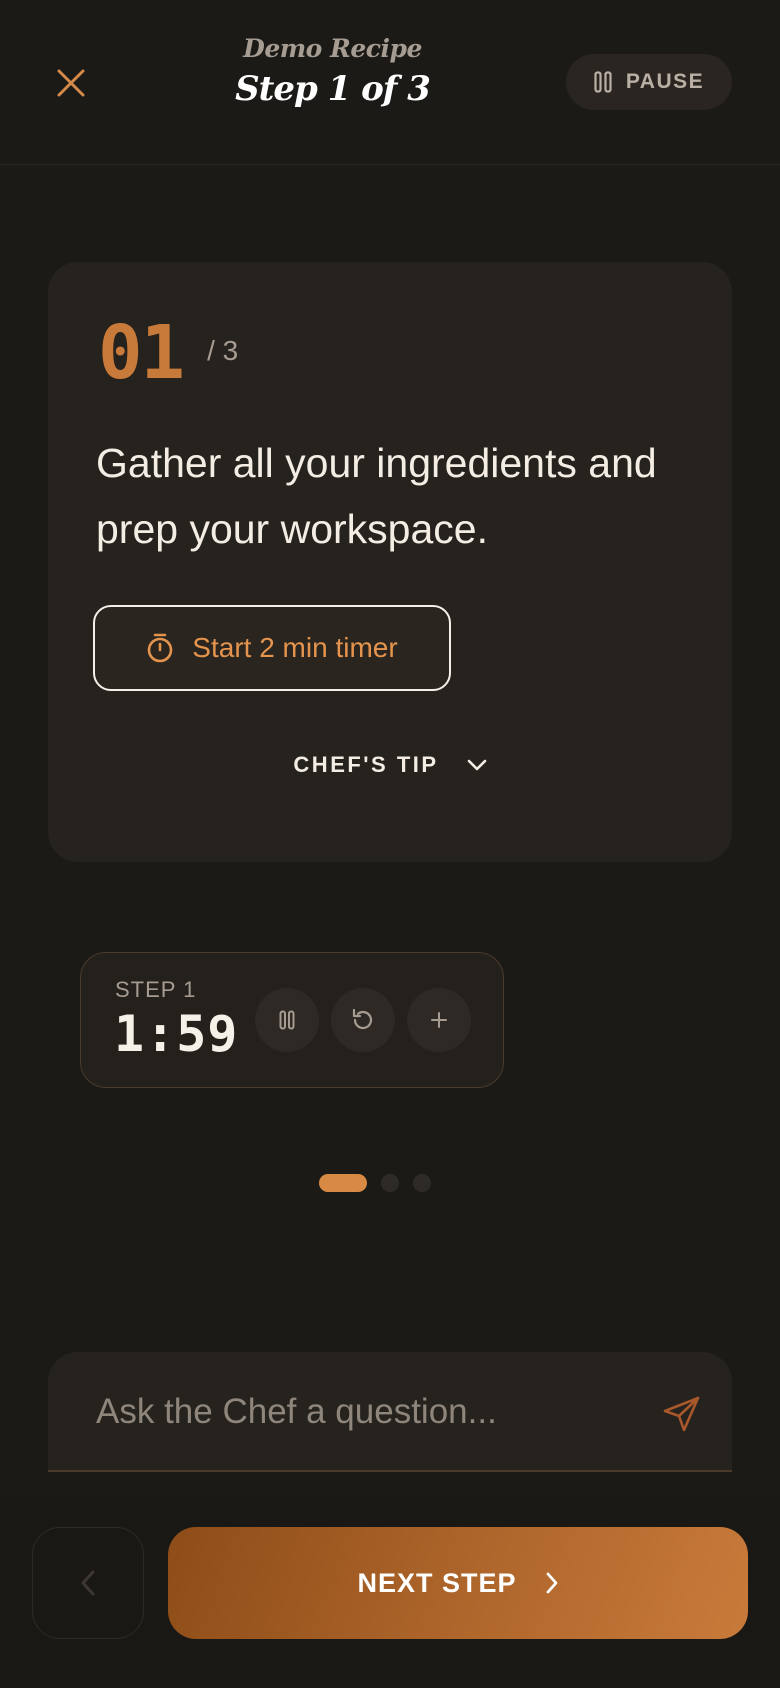 This screenshot has height=1688, width=780. Describe the element at coordinates (295, 647) in the screenshot. I see `start-timer-label: Start 2 min timer` at that location.